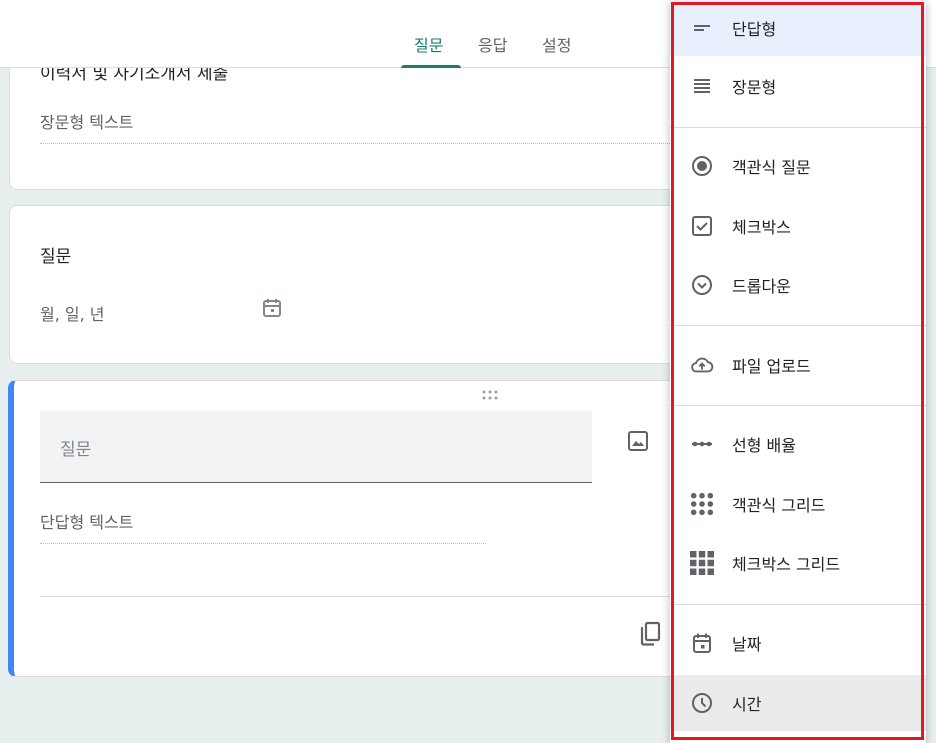  What do you see at coordinates (702, 703) in the screenshot?
I see `clock-icon` at bounding box center [702, 703].